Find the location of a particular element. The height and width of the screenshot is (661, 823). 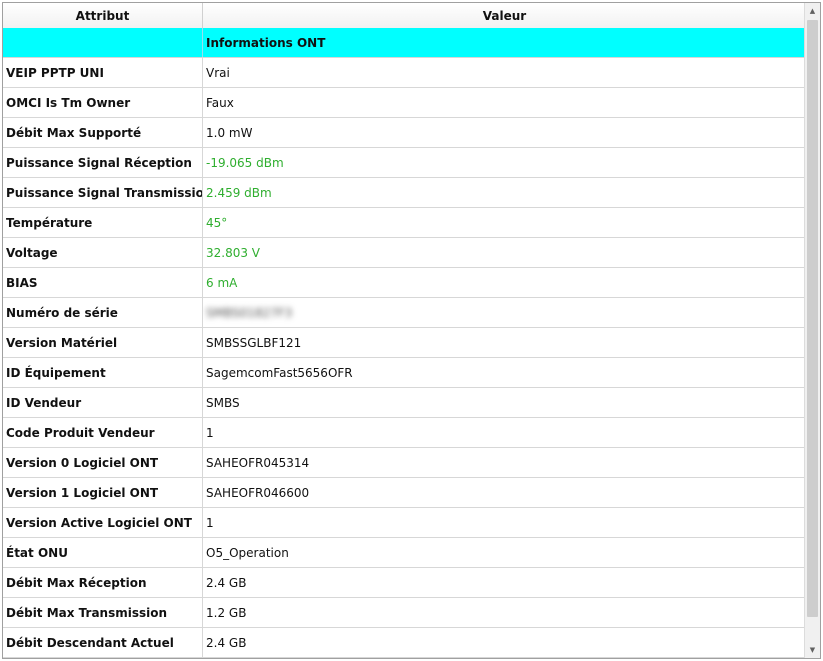

attribute-cell: VEIP PPTP UNI is located at coordinates (103, 72).